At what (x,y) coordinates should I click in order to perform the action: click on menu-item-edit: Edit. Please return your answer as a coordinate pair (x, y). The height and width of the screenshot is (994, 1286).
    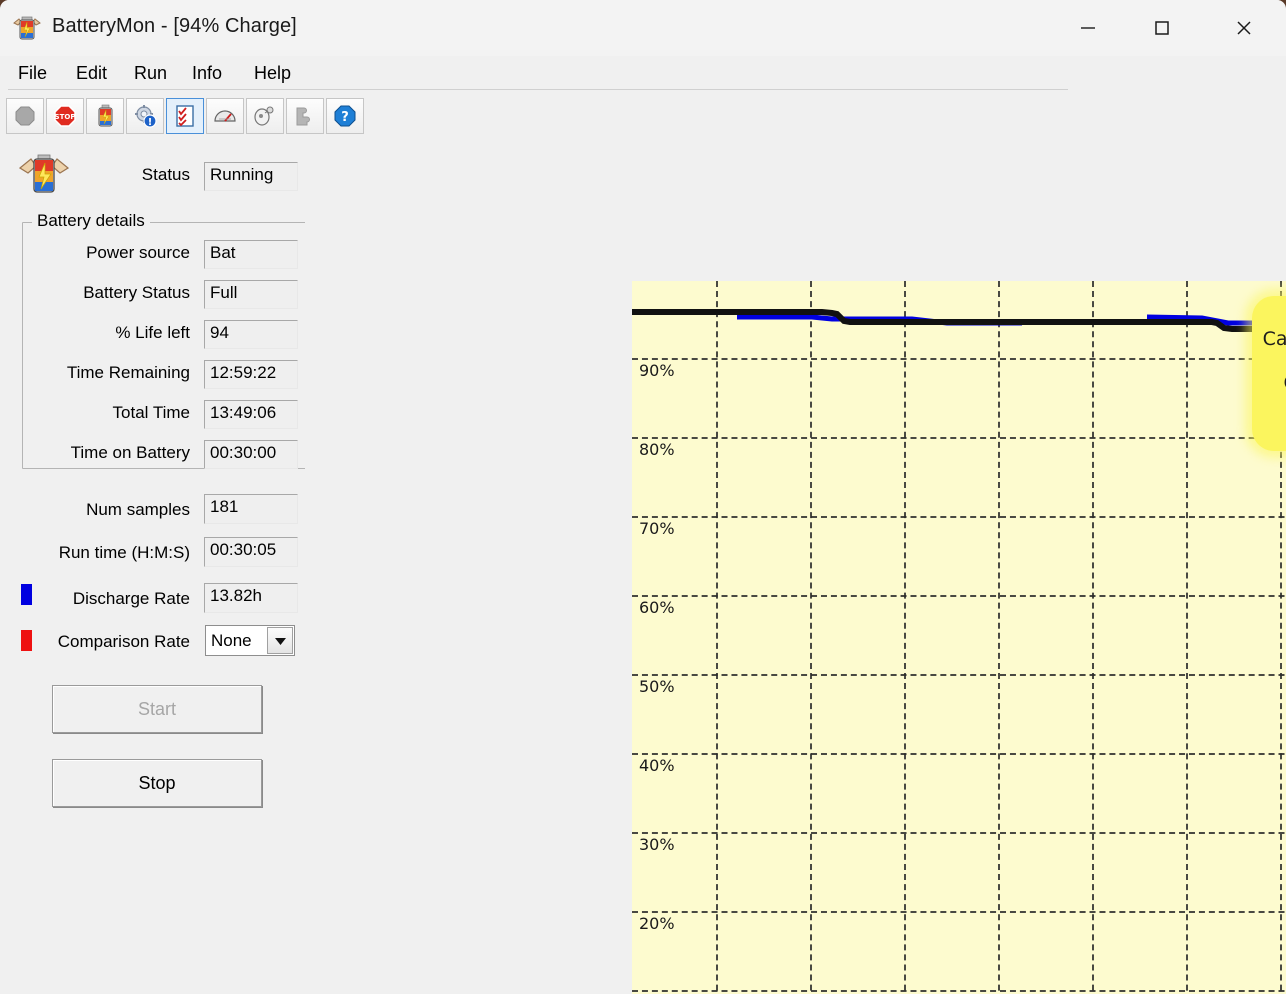
    Looking at the image, I should click on (91, 73).